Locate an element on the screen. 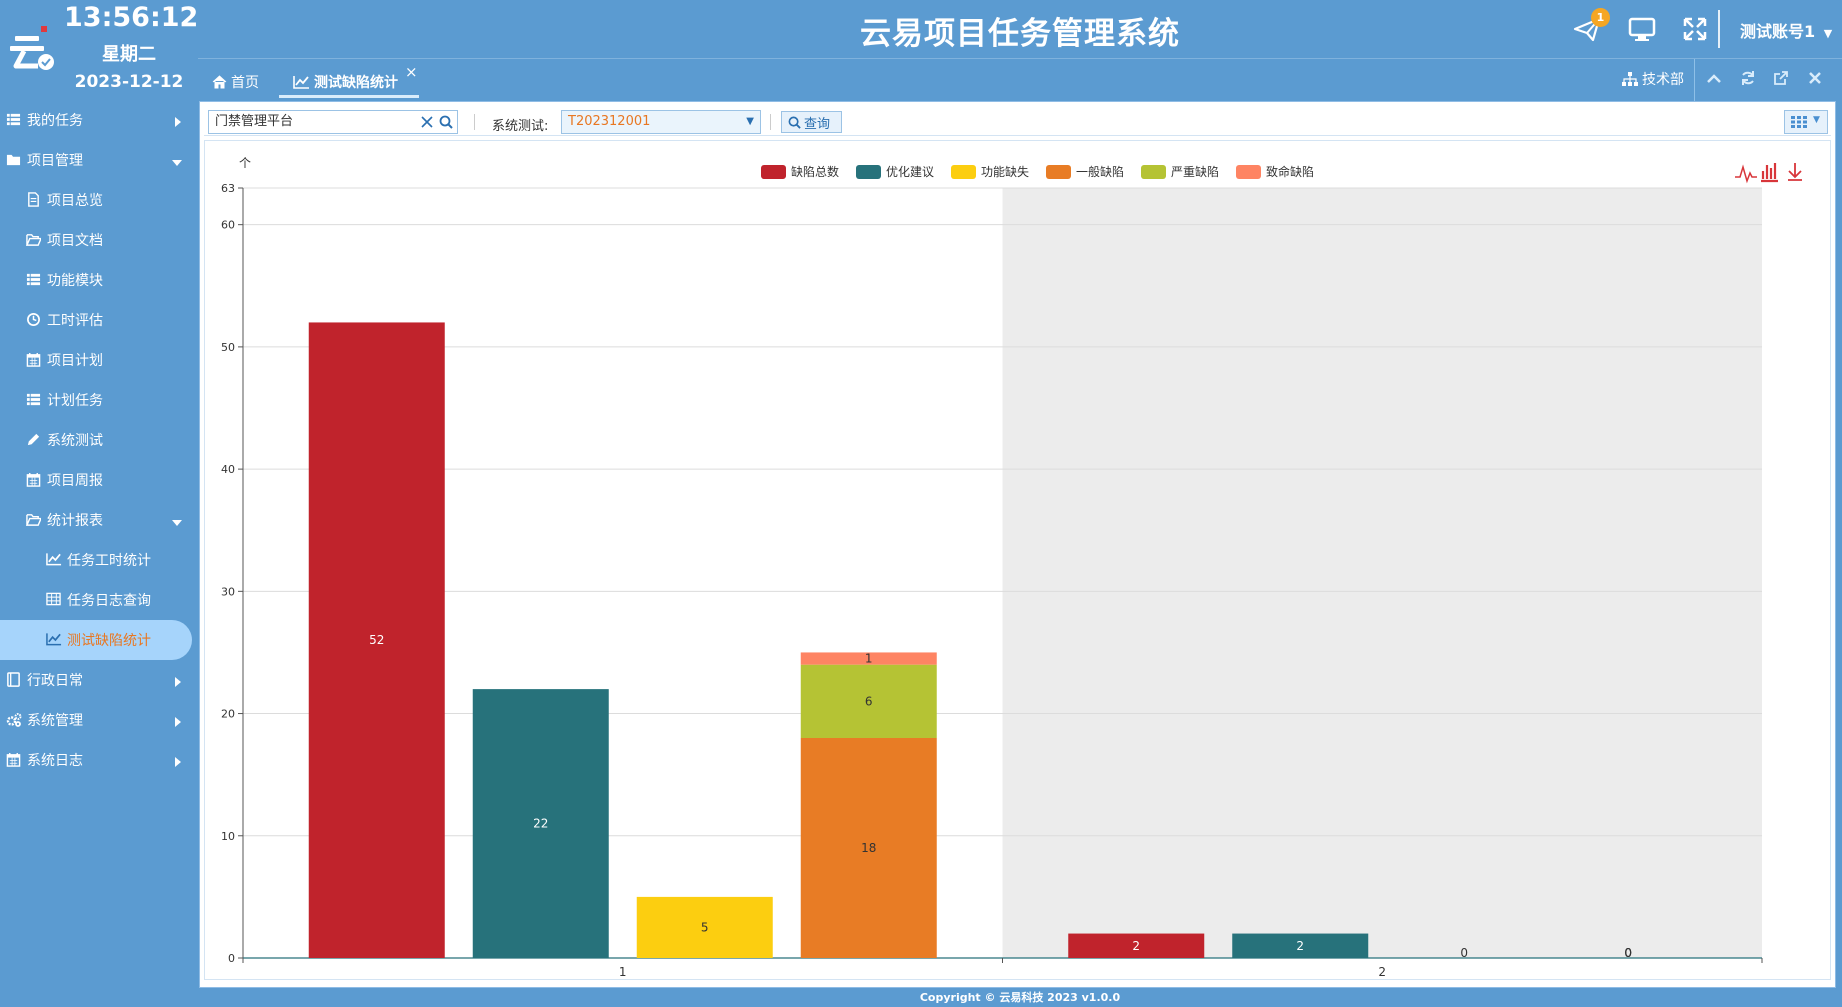 This screenshot has width=1842, height=1007. table-icon is located at coordinates (54, 600).